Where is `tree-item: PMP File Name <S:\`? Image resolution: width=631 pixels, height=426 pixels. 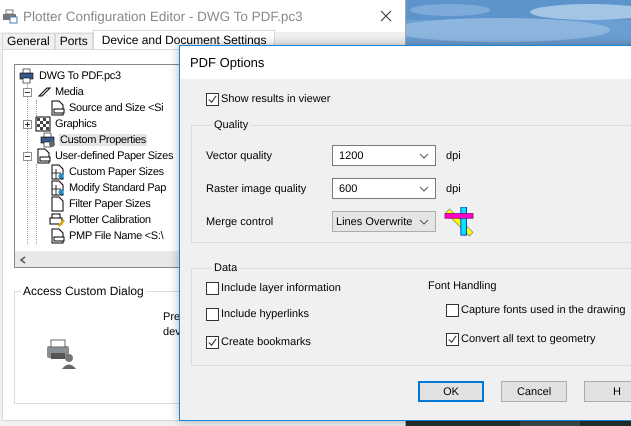 tree-item: PMP File Name <S:\ is located at coordinates (116, 236).